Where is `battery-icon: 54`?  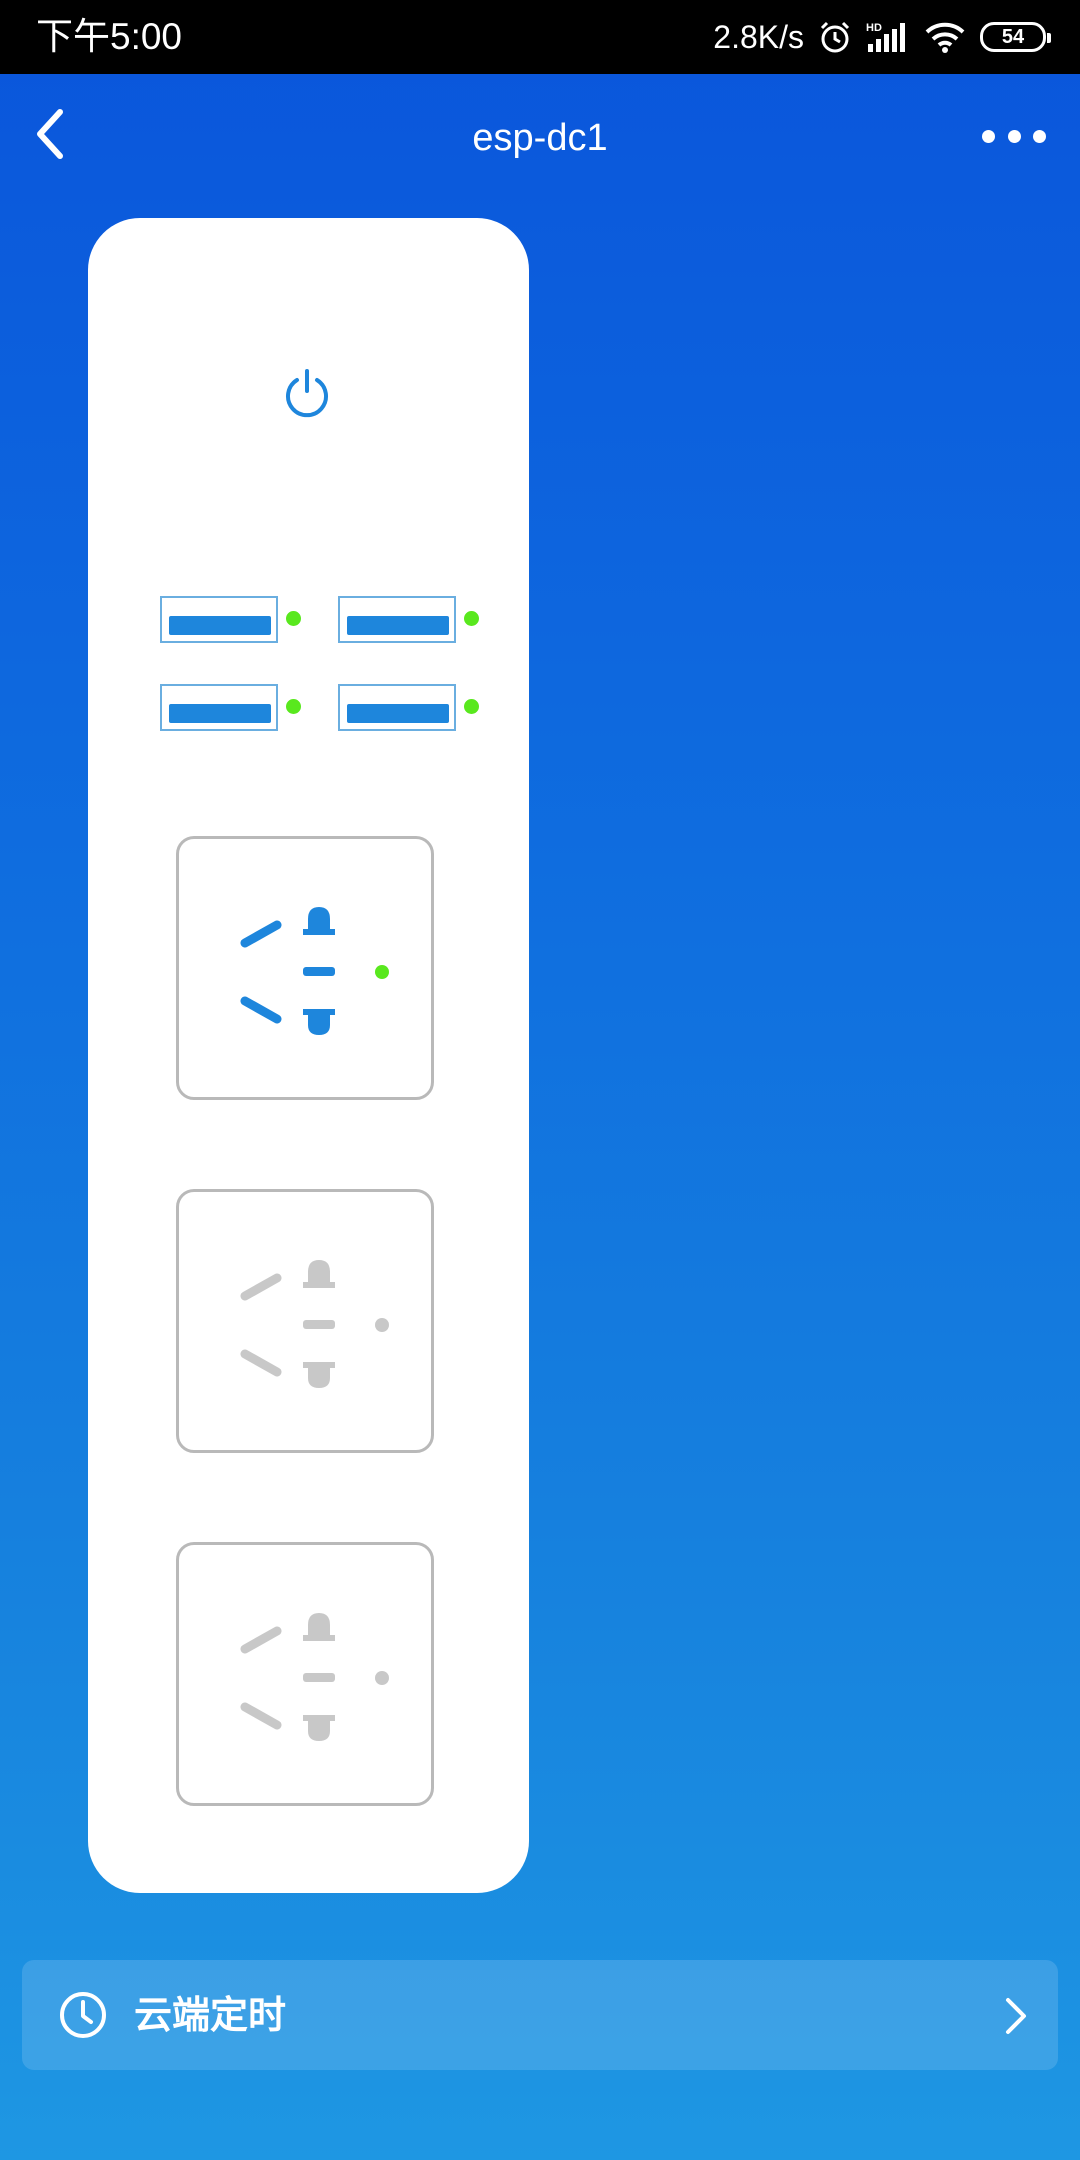 battery-icon: 54 is located at coordinates (1015, 37).